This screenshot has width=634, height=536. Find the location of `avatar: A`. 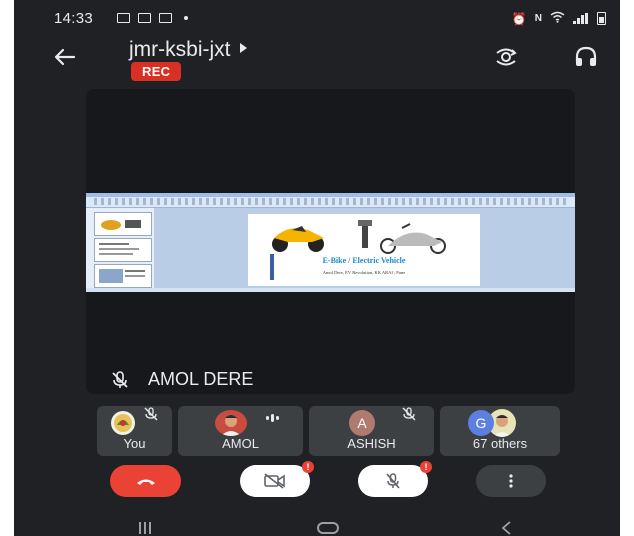

avatar: A is located at coordinates (362, 423).